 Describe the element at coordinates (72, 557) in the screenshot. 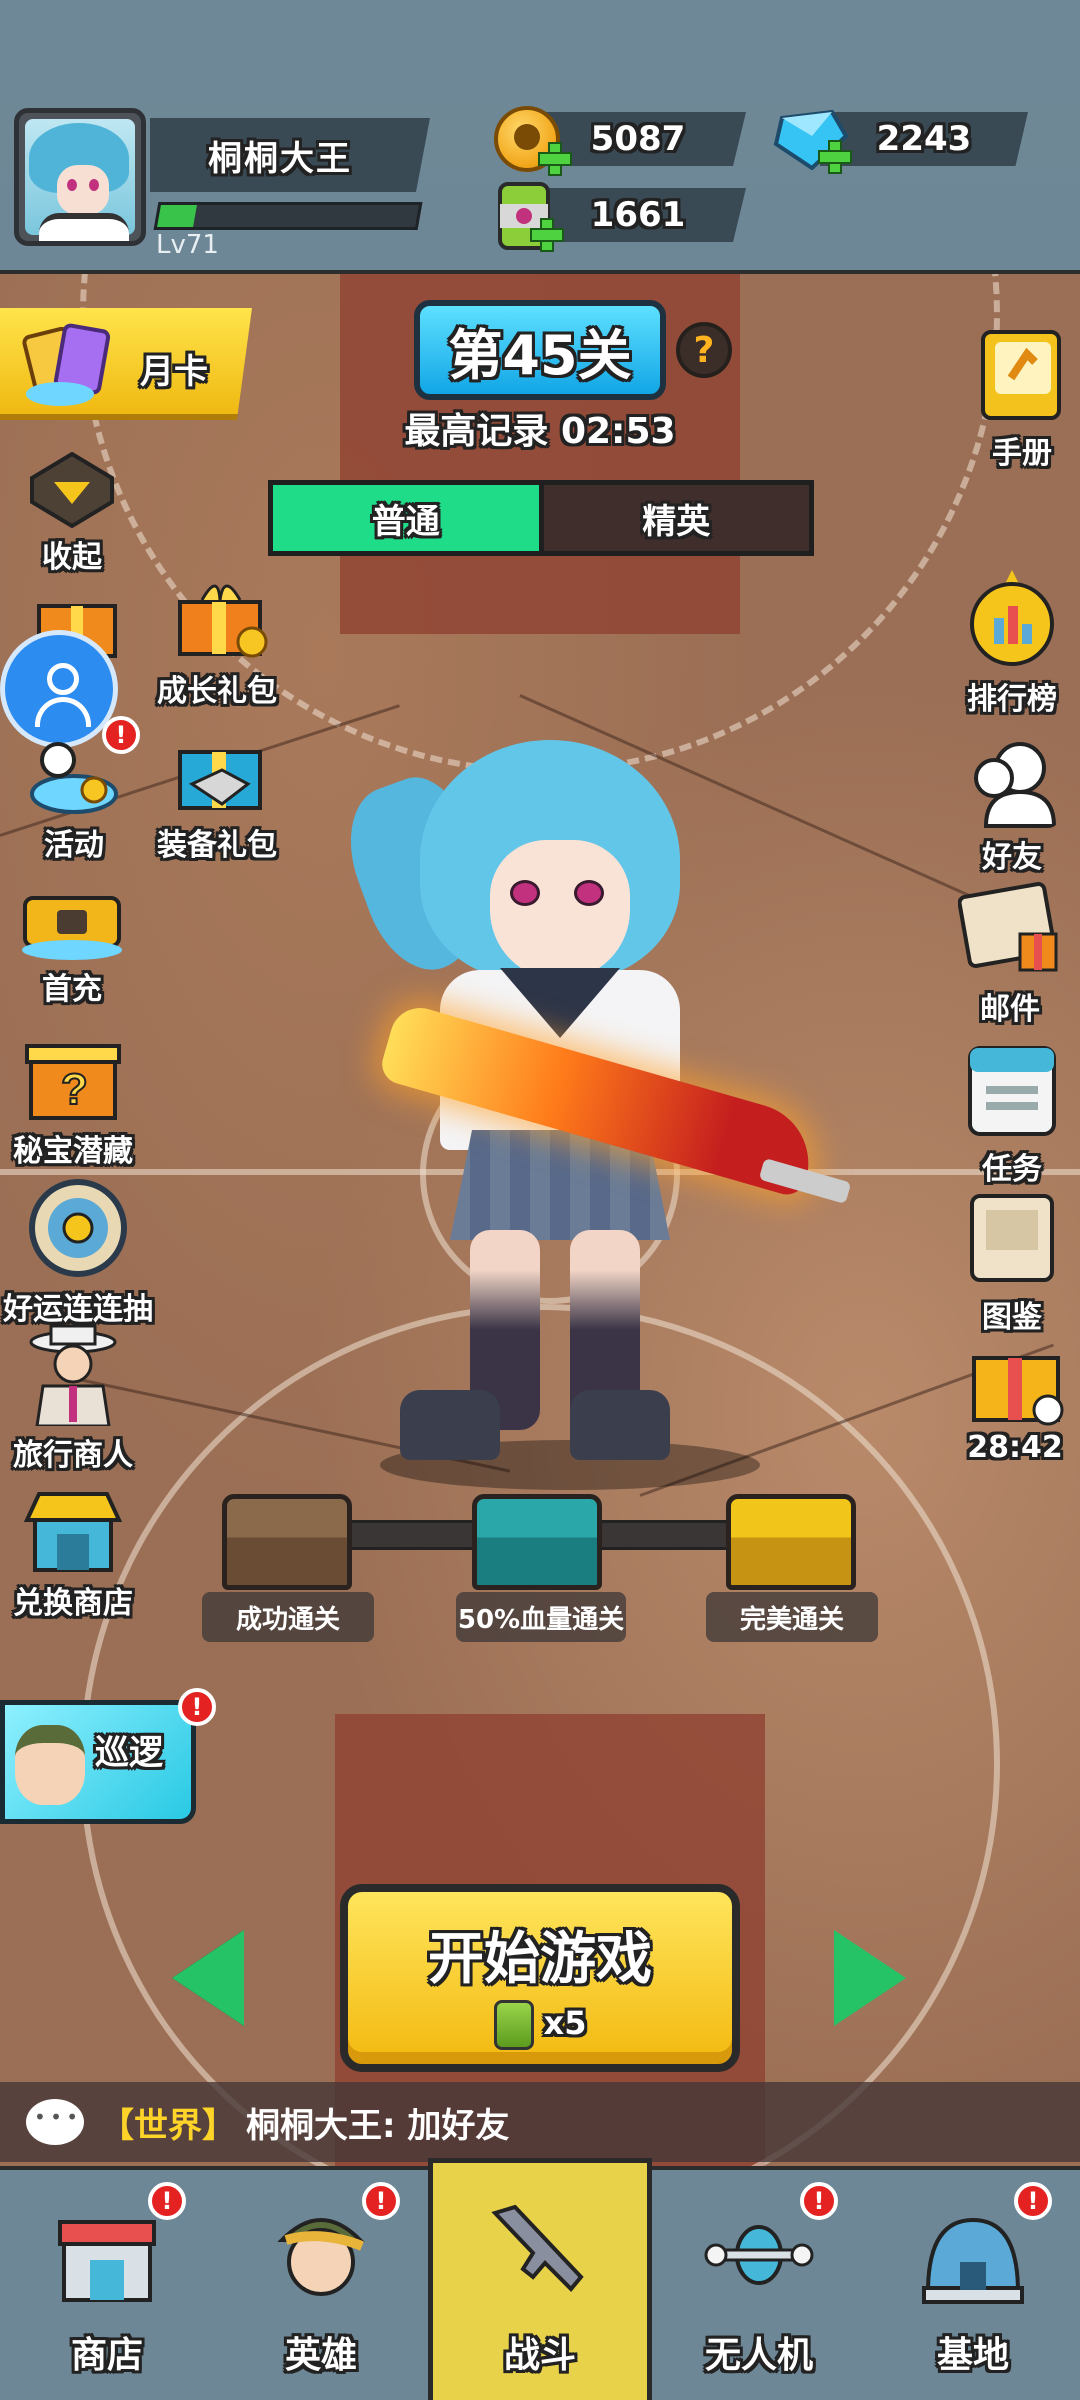

I see `collapse-label: 收起` at that location.